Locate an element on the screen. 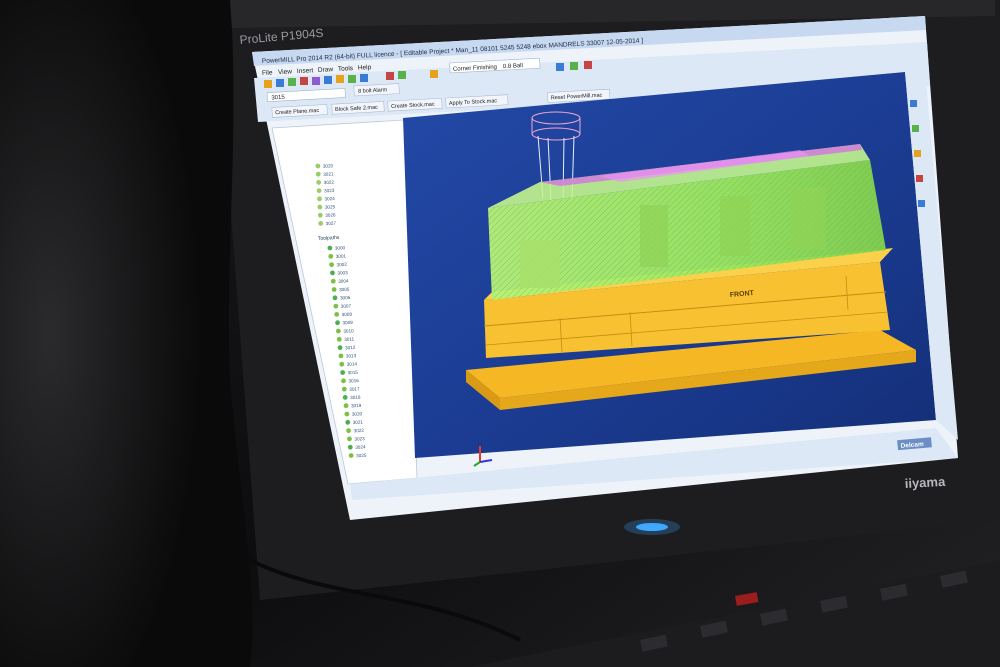  toolpaths-folder-label: Toolpaths is located at coordinates (329, 238).